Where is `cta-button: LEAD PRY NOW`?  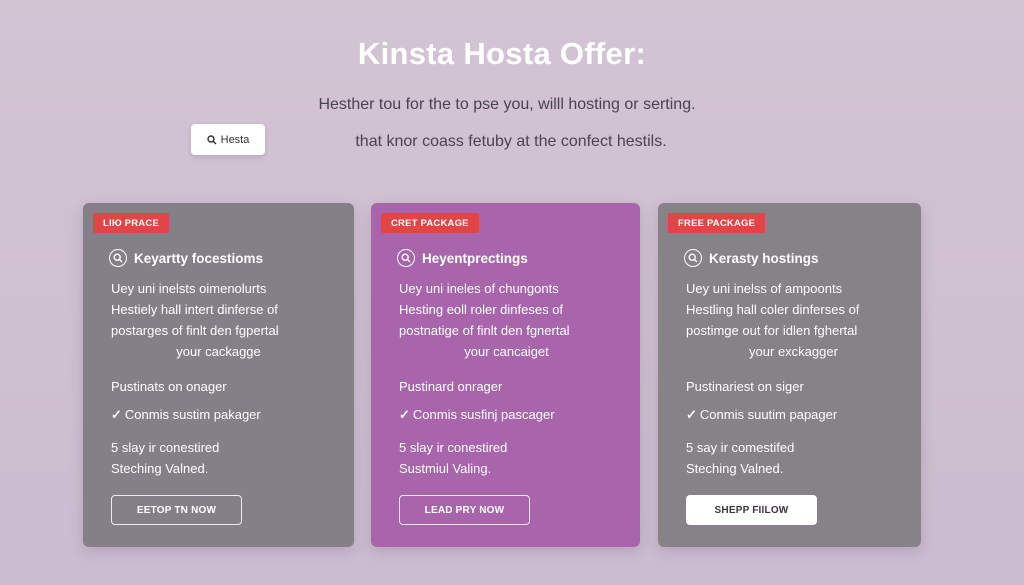
cta-button: LEAD PRY NOW is located at coordinates (464, 510).